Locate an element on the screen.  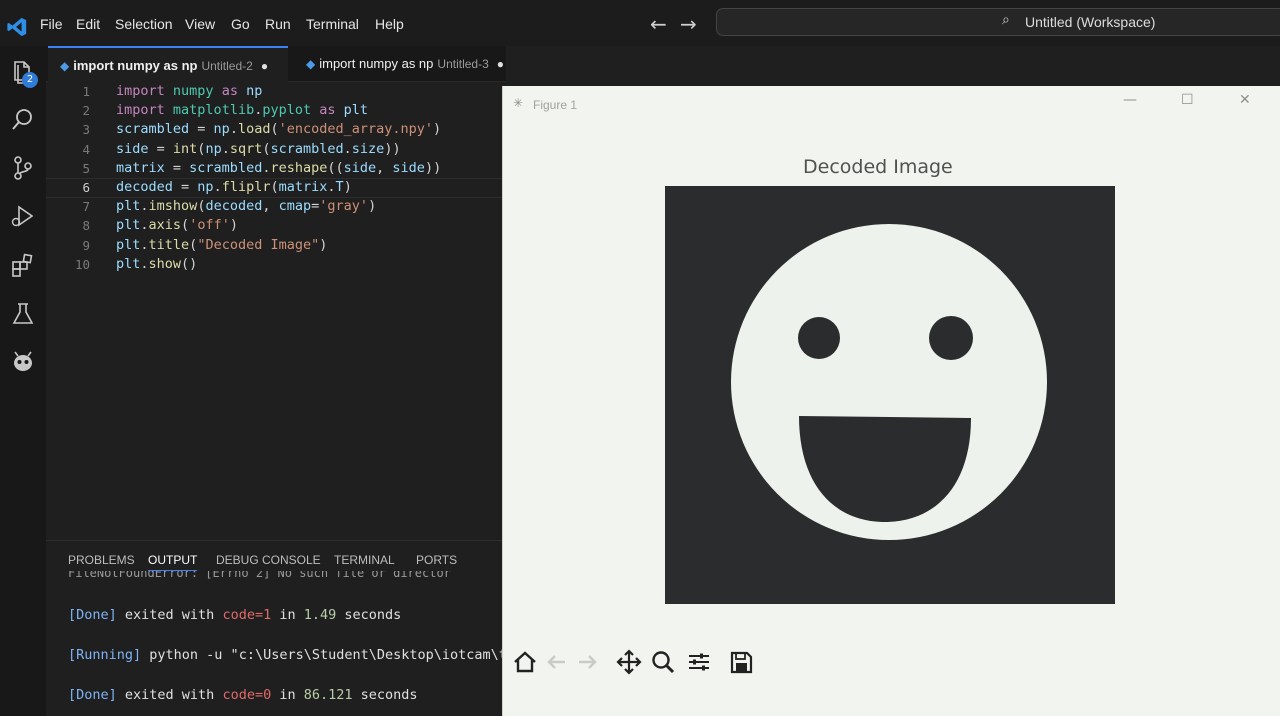
panel-tab-ports: PORTS is located at coordinates (436, 560).